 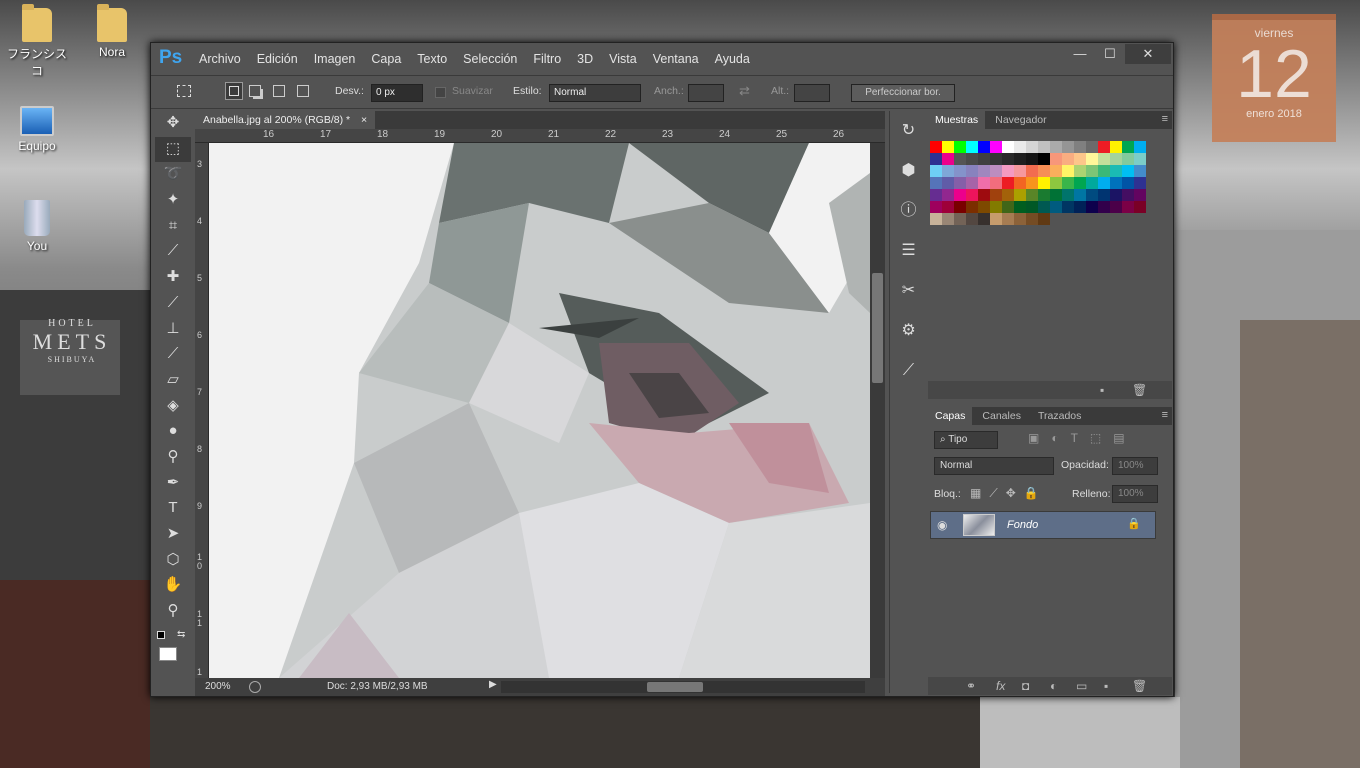 I want to click on menu-filtro: Filtro, so click(x=547, y=59).